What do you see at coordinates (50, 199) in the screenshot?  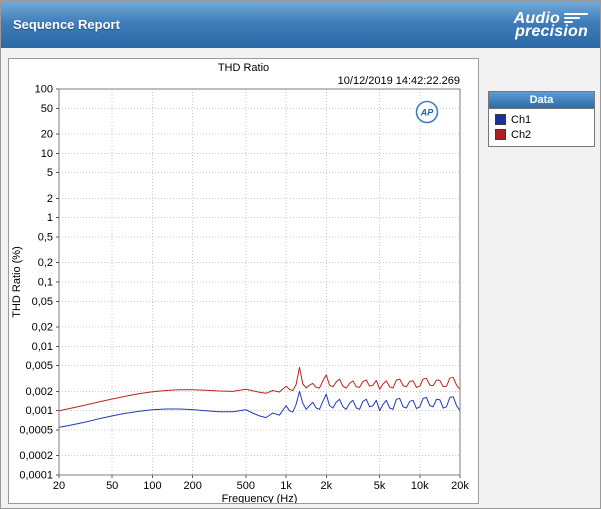 I see `y-tick-label: 2` at bounding box center [50, 199].